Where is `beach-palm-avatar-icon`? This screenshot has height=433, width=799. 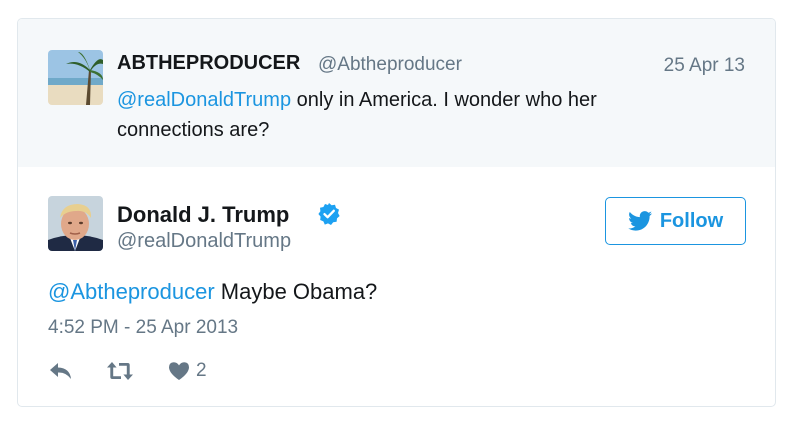
beach-palm-avatar-icon is located at coordinates (75, 77).